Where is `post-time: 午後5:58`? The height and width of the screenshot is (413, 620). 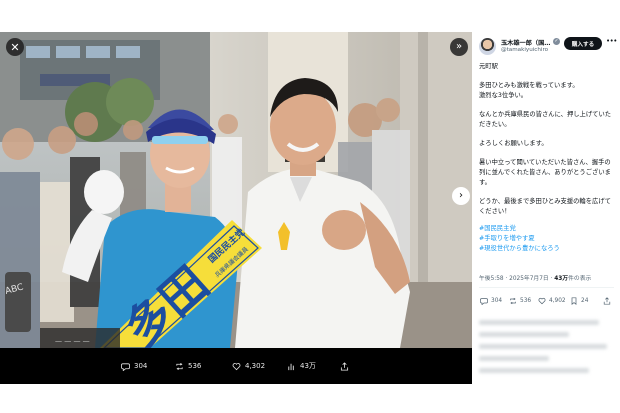 post-time: 午後5:58 is located at coordinates (491, 279).